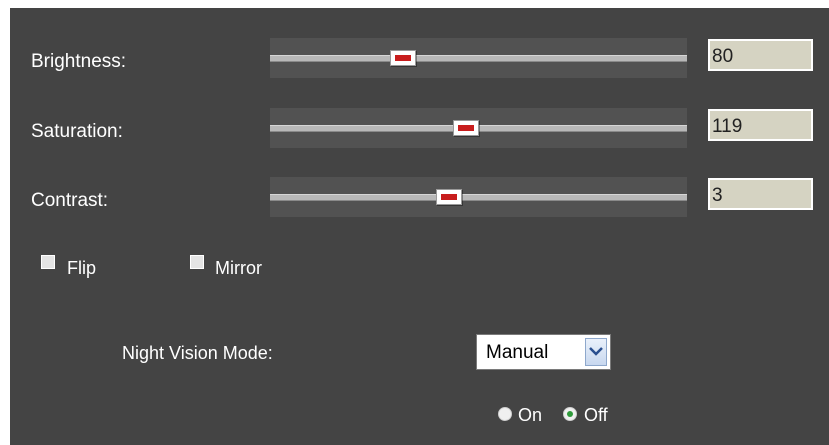 The height and width of the screenshot is (445, 829). I want to click on contrast-slider, so click(478, 197).